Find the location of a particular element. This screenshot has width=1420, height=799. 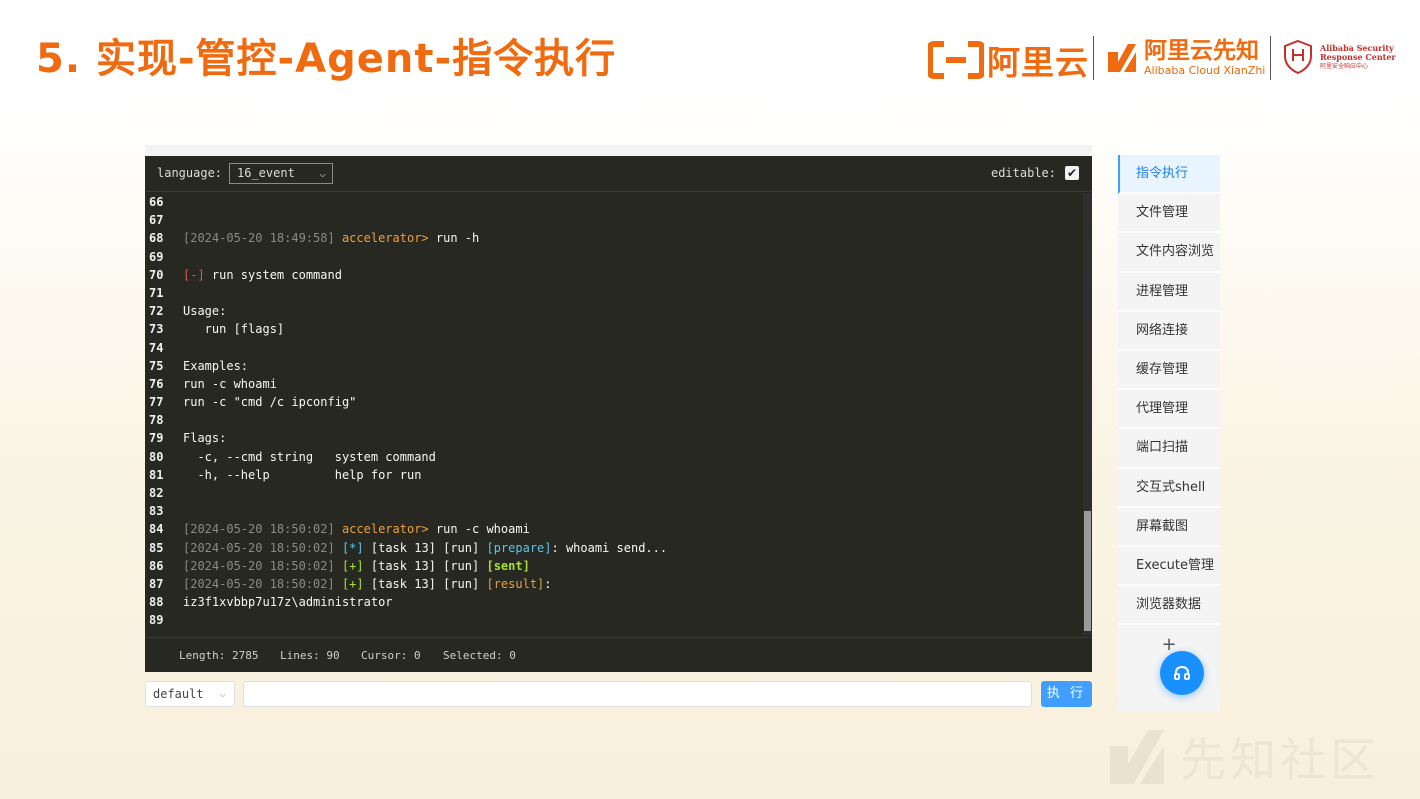

editor-scrollbar is located at coordinates (1087, 414).